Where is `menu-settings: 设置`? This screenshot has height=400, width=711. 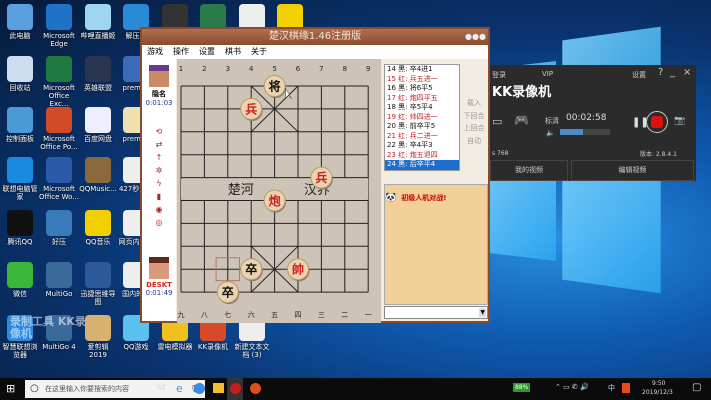
menu-settings: 设置 is located at coordinates (207, 51).